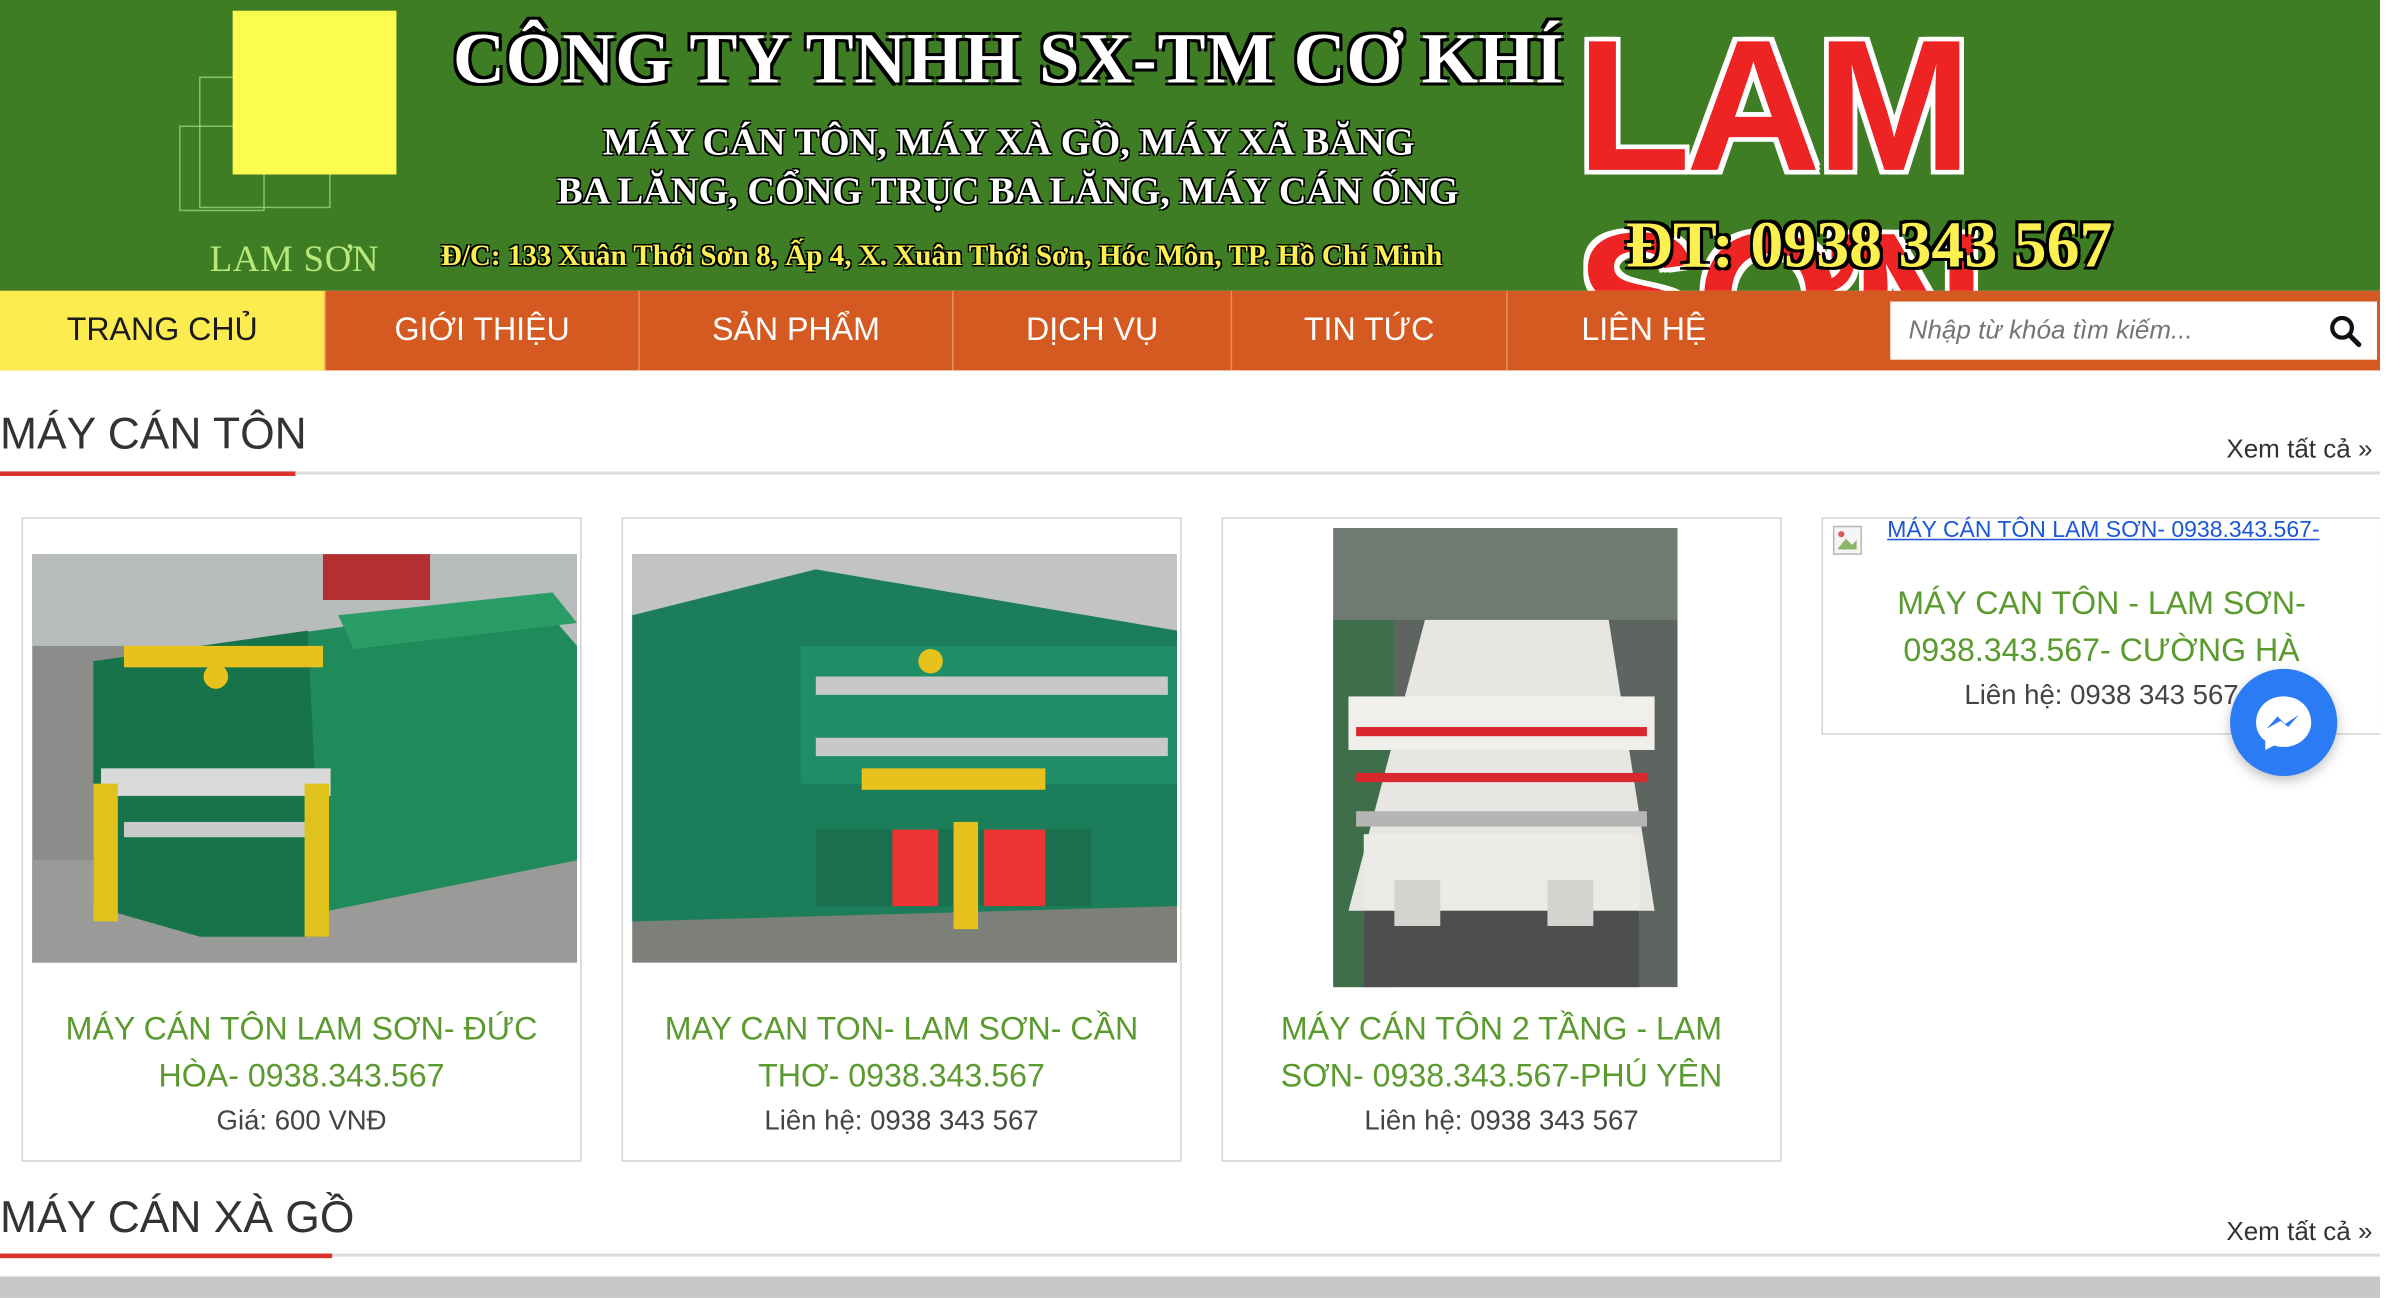  What do you see at coordinates (2097, 330) in the screenshot?
I see `search-input` at bounding box center [2097, 330].